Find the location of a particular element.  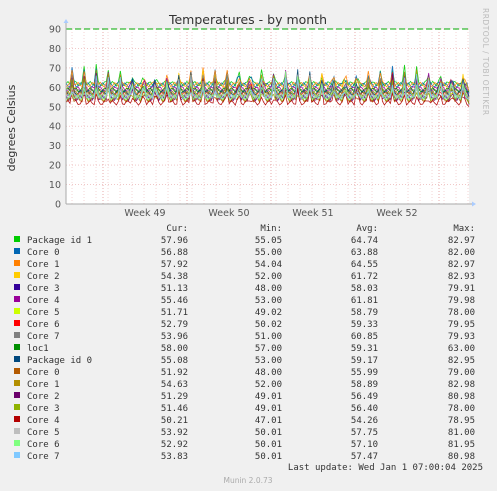

legend-value-avg: 58.89 is located at coordinates (364, 385).